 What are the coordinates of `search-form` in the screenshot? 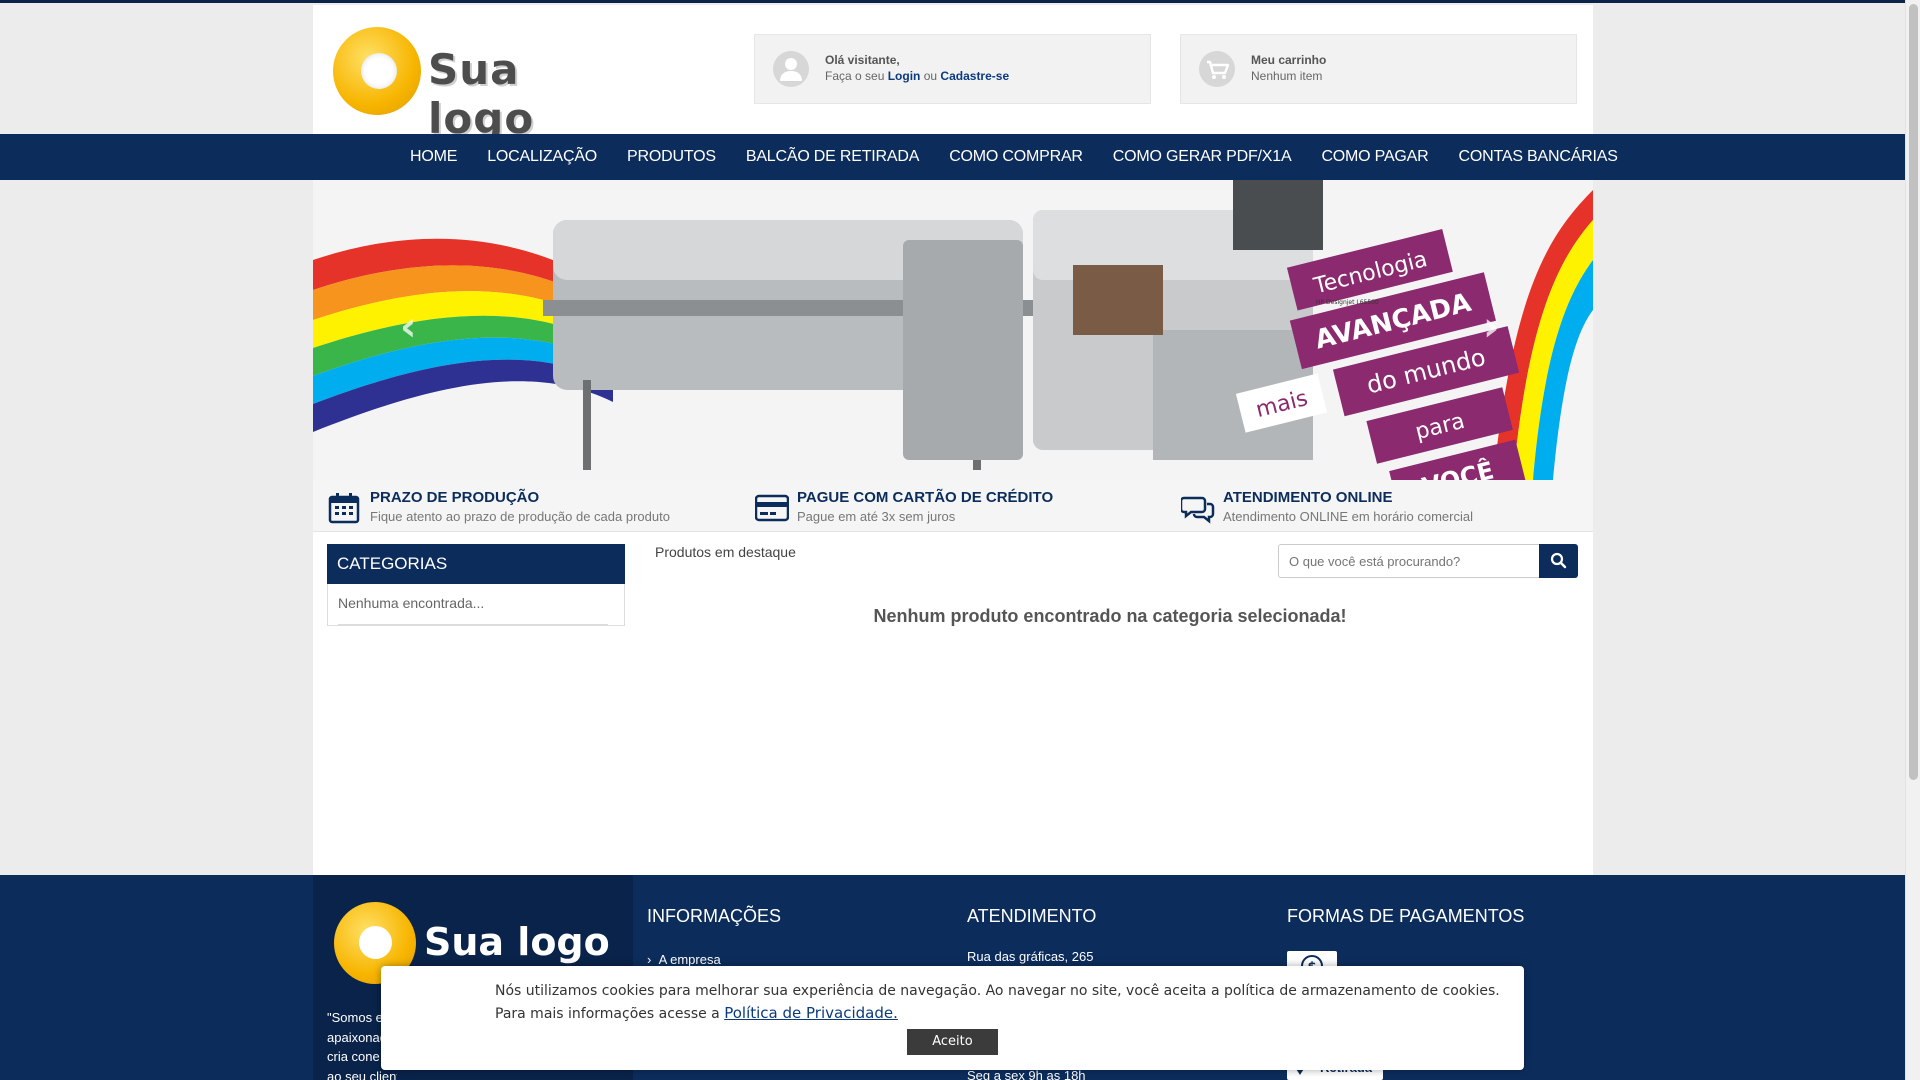 It's located at (1428, 561).